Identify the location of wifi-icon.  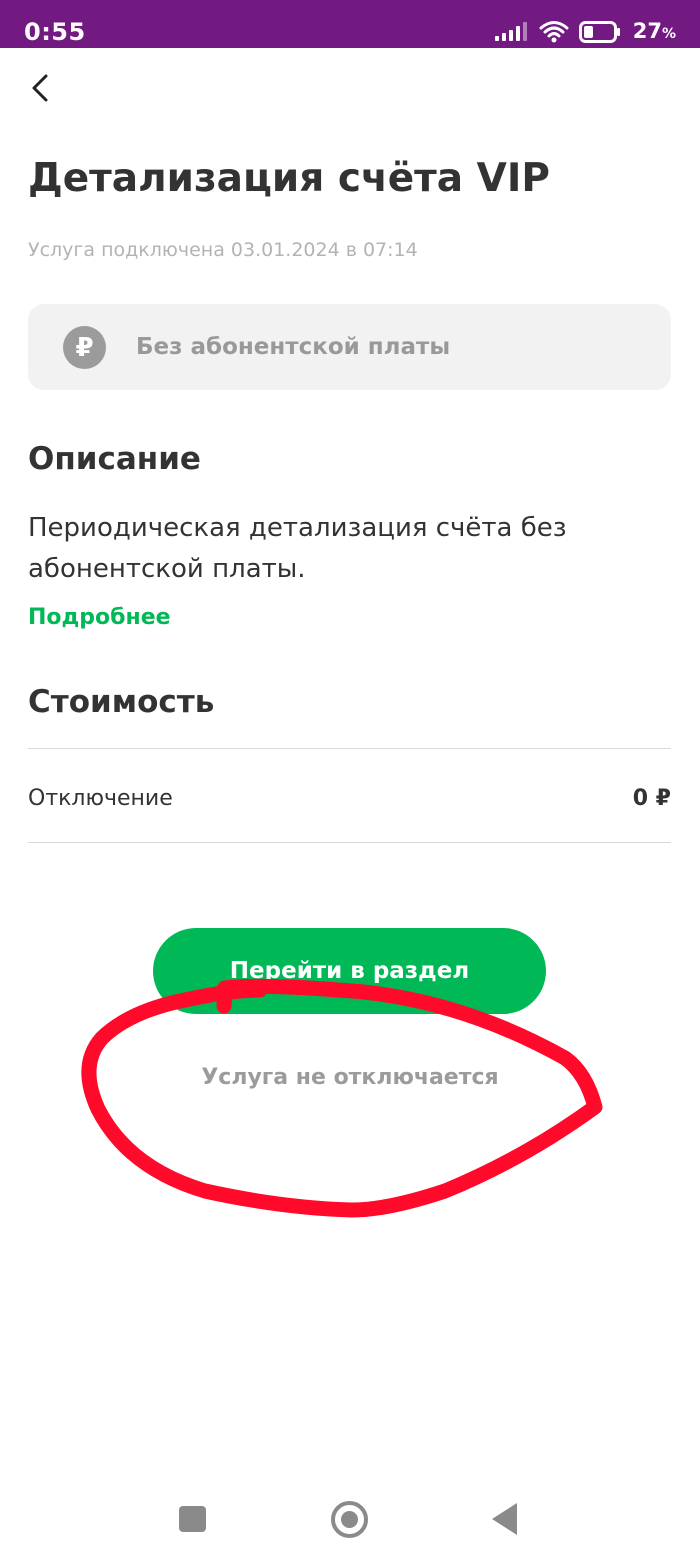
(554, 32).